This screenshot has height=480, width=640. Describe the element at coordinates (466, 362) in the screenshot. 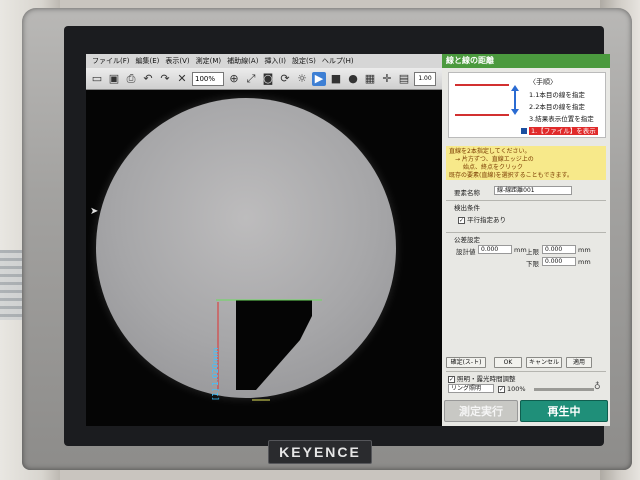

I see `confirm-button: 確定(ス-ト)` at that location.